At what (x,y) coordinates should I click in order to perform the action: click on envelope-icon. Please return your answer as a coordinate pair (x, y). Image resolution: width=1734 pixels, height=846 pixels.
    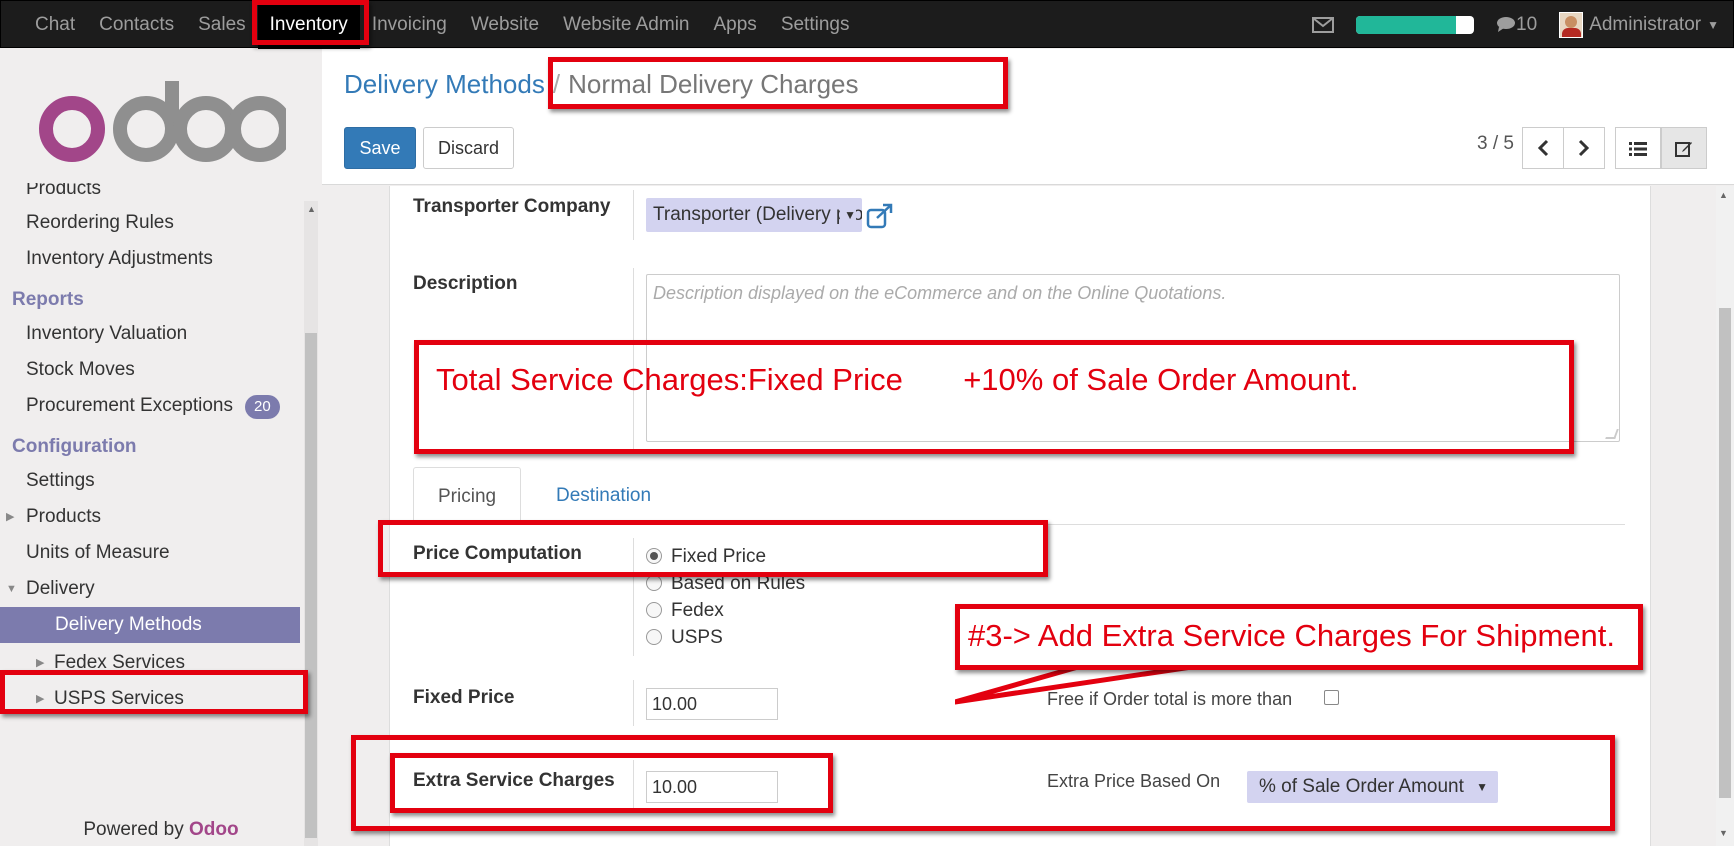
    Looking at the image, I should click on (1323, 25).